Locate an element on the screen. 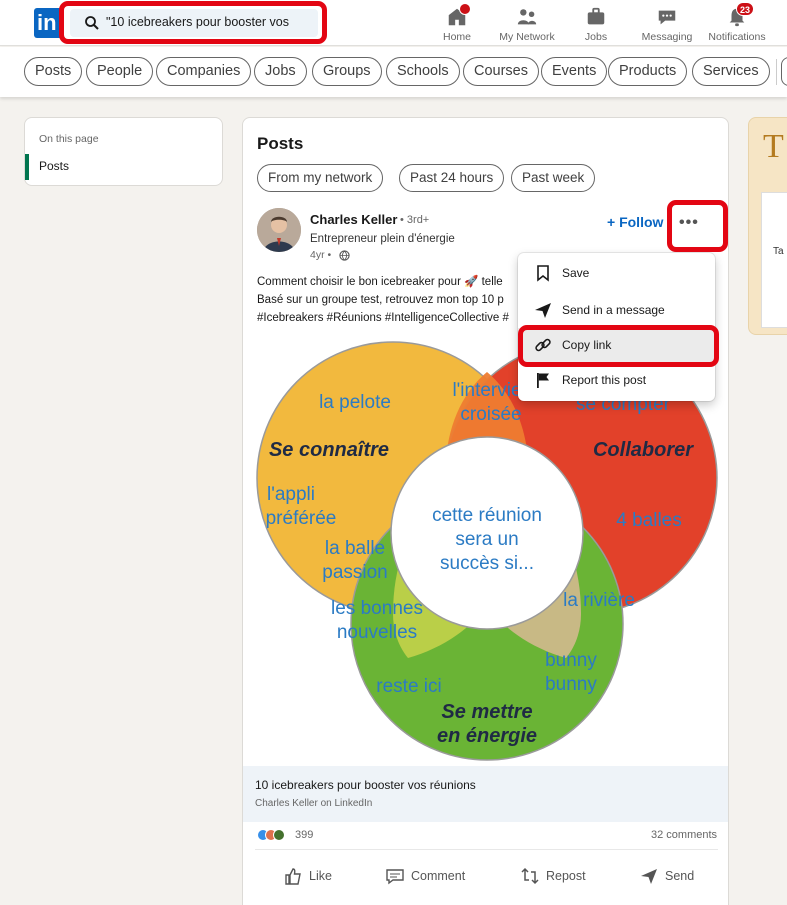  venn-label-balle-passion-1: la balle is located at coordinates (355, 548).